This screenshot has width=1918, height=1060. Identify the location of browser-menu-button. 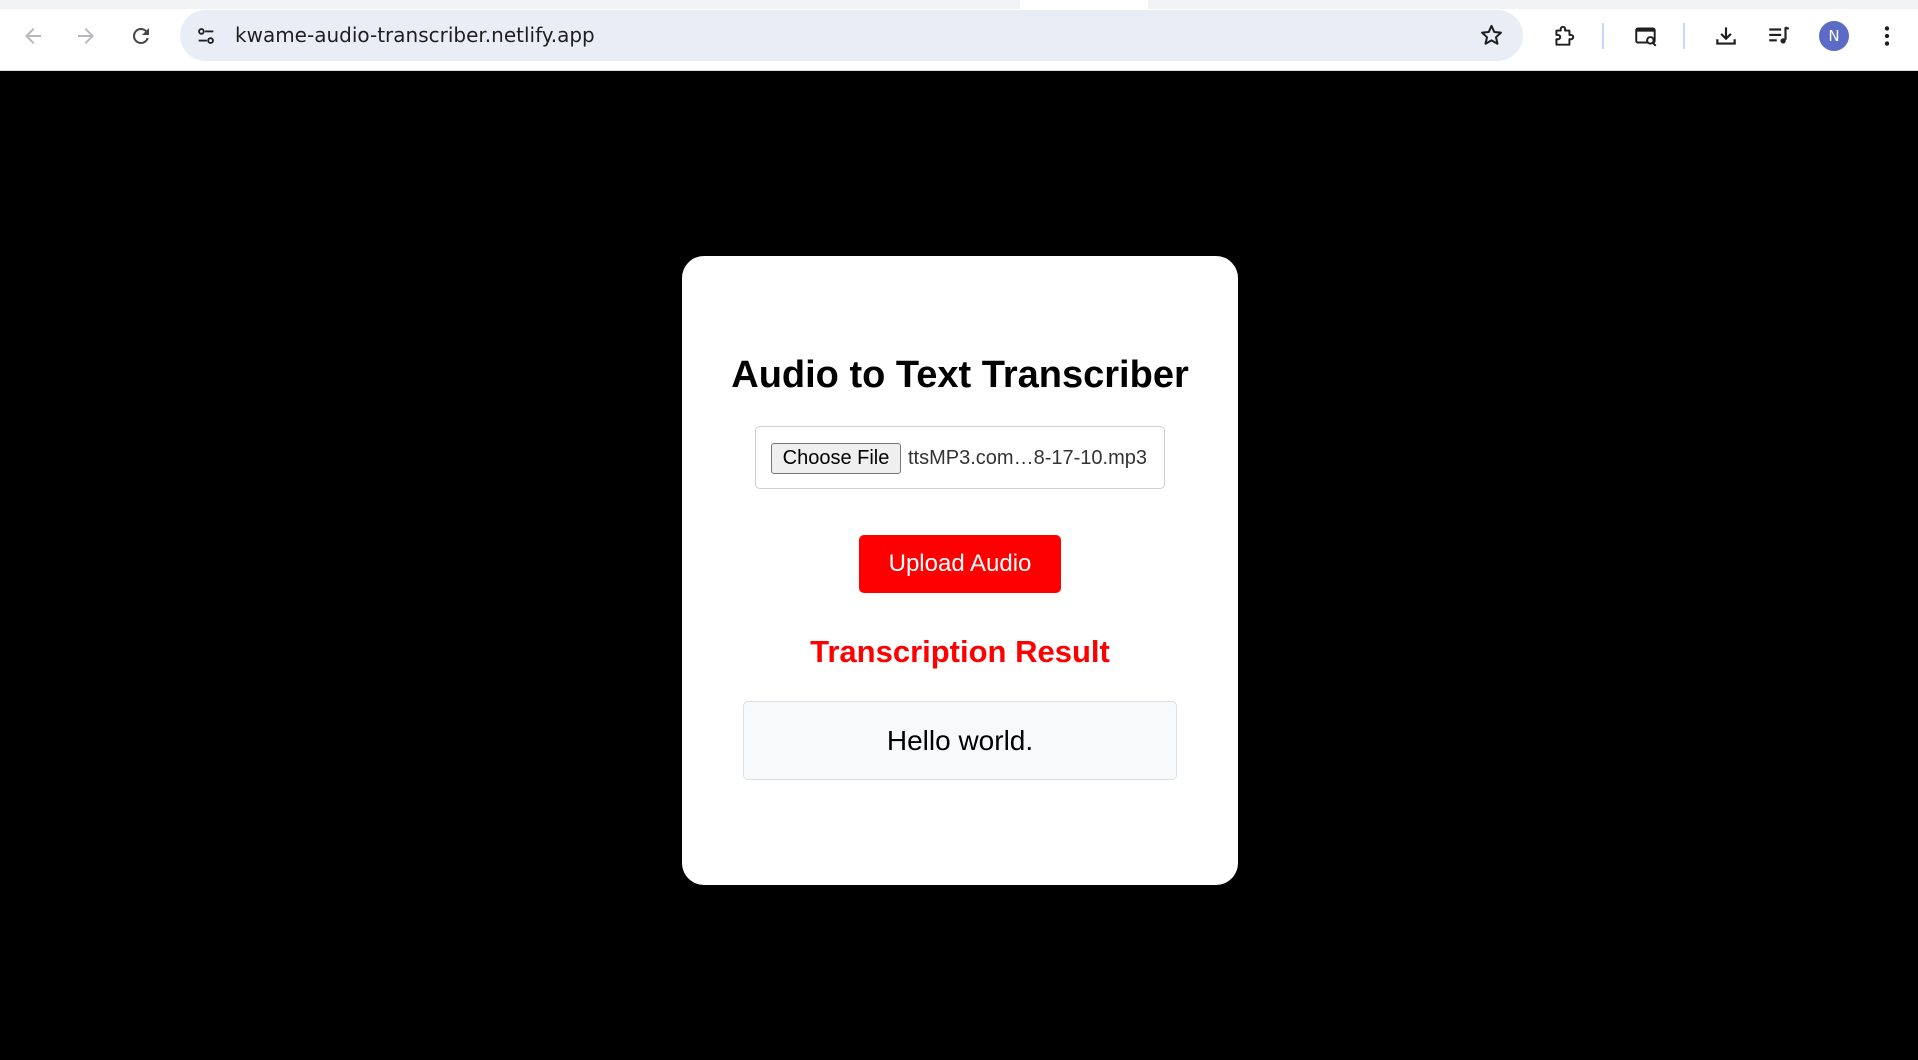
(1887, 36).